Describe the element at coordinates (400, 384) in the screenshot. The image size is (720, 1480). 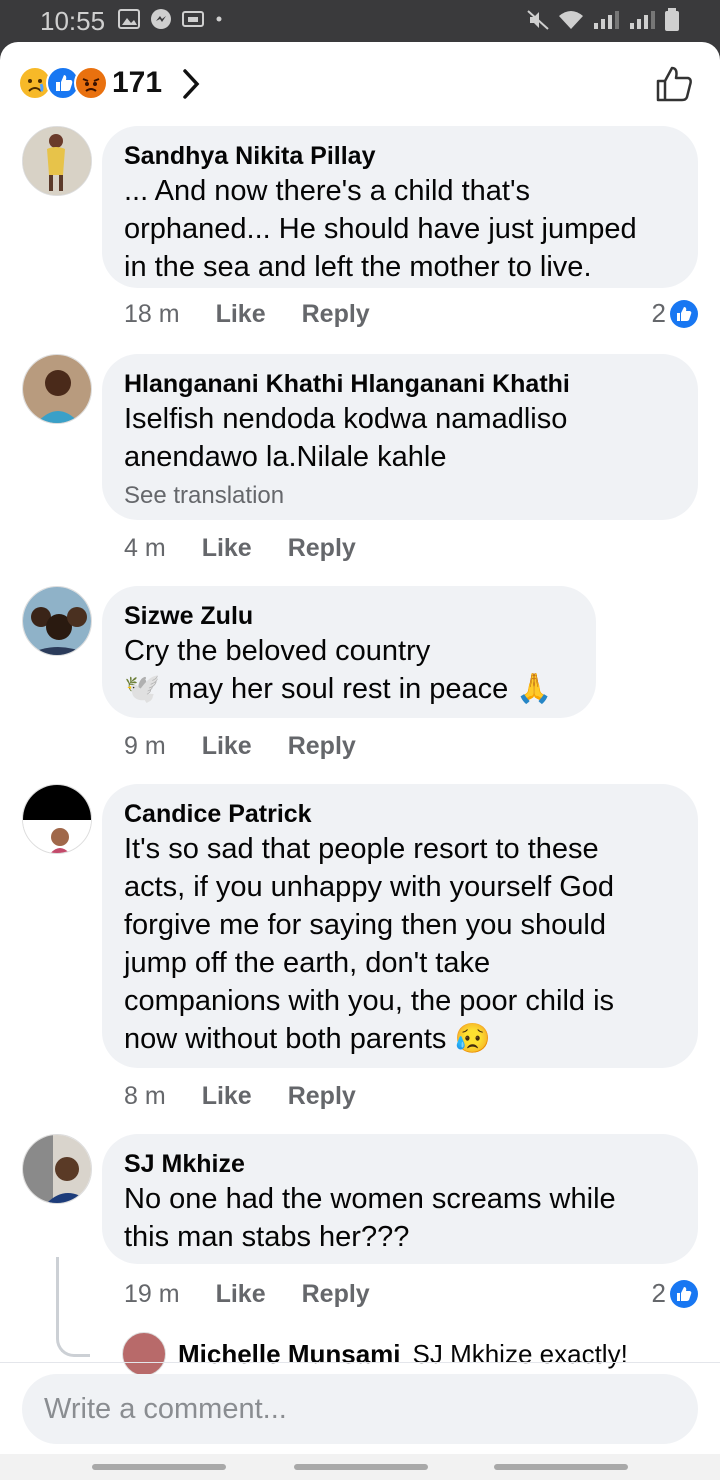
I see `comment-author: Hlanganani Khathi Hlanganani Khathi` at that location.